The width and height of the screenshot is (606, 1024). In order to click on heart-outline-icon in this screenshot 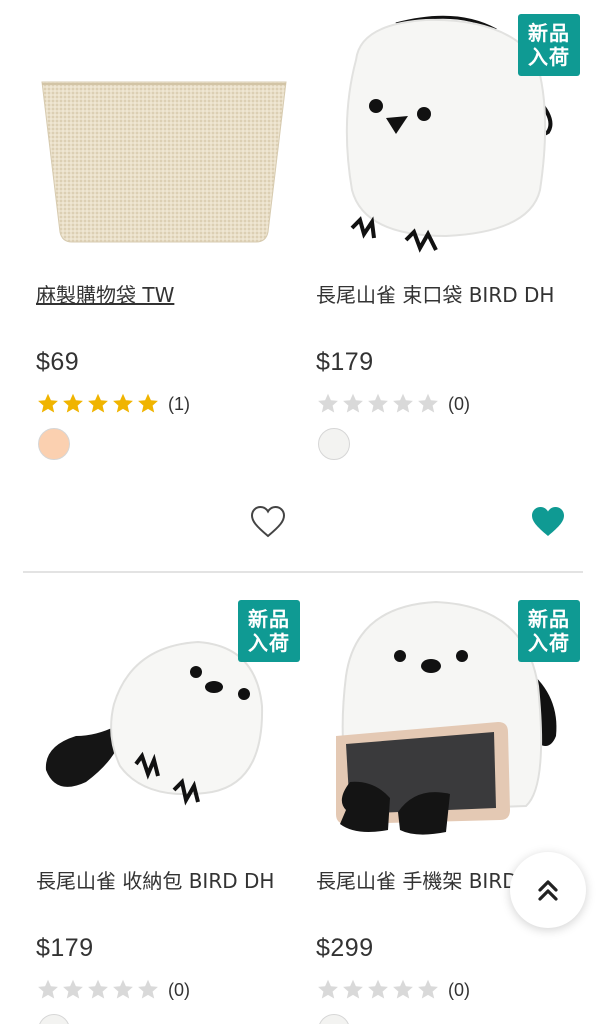, I will do `click(268, 522)`.